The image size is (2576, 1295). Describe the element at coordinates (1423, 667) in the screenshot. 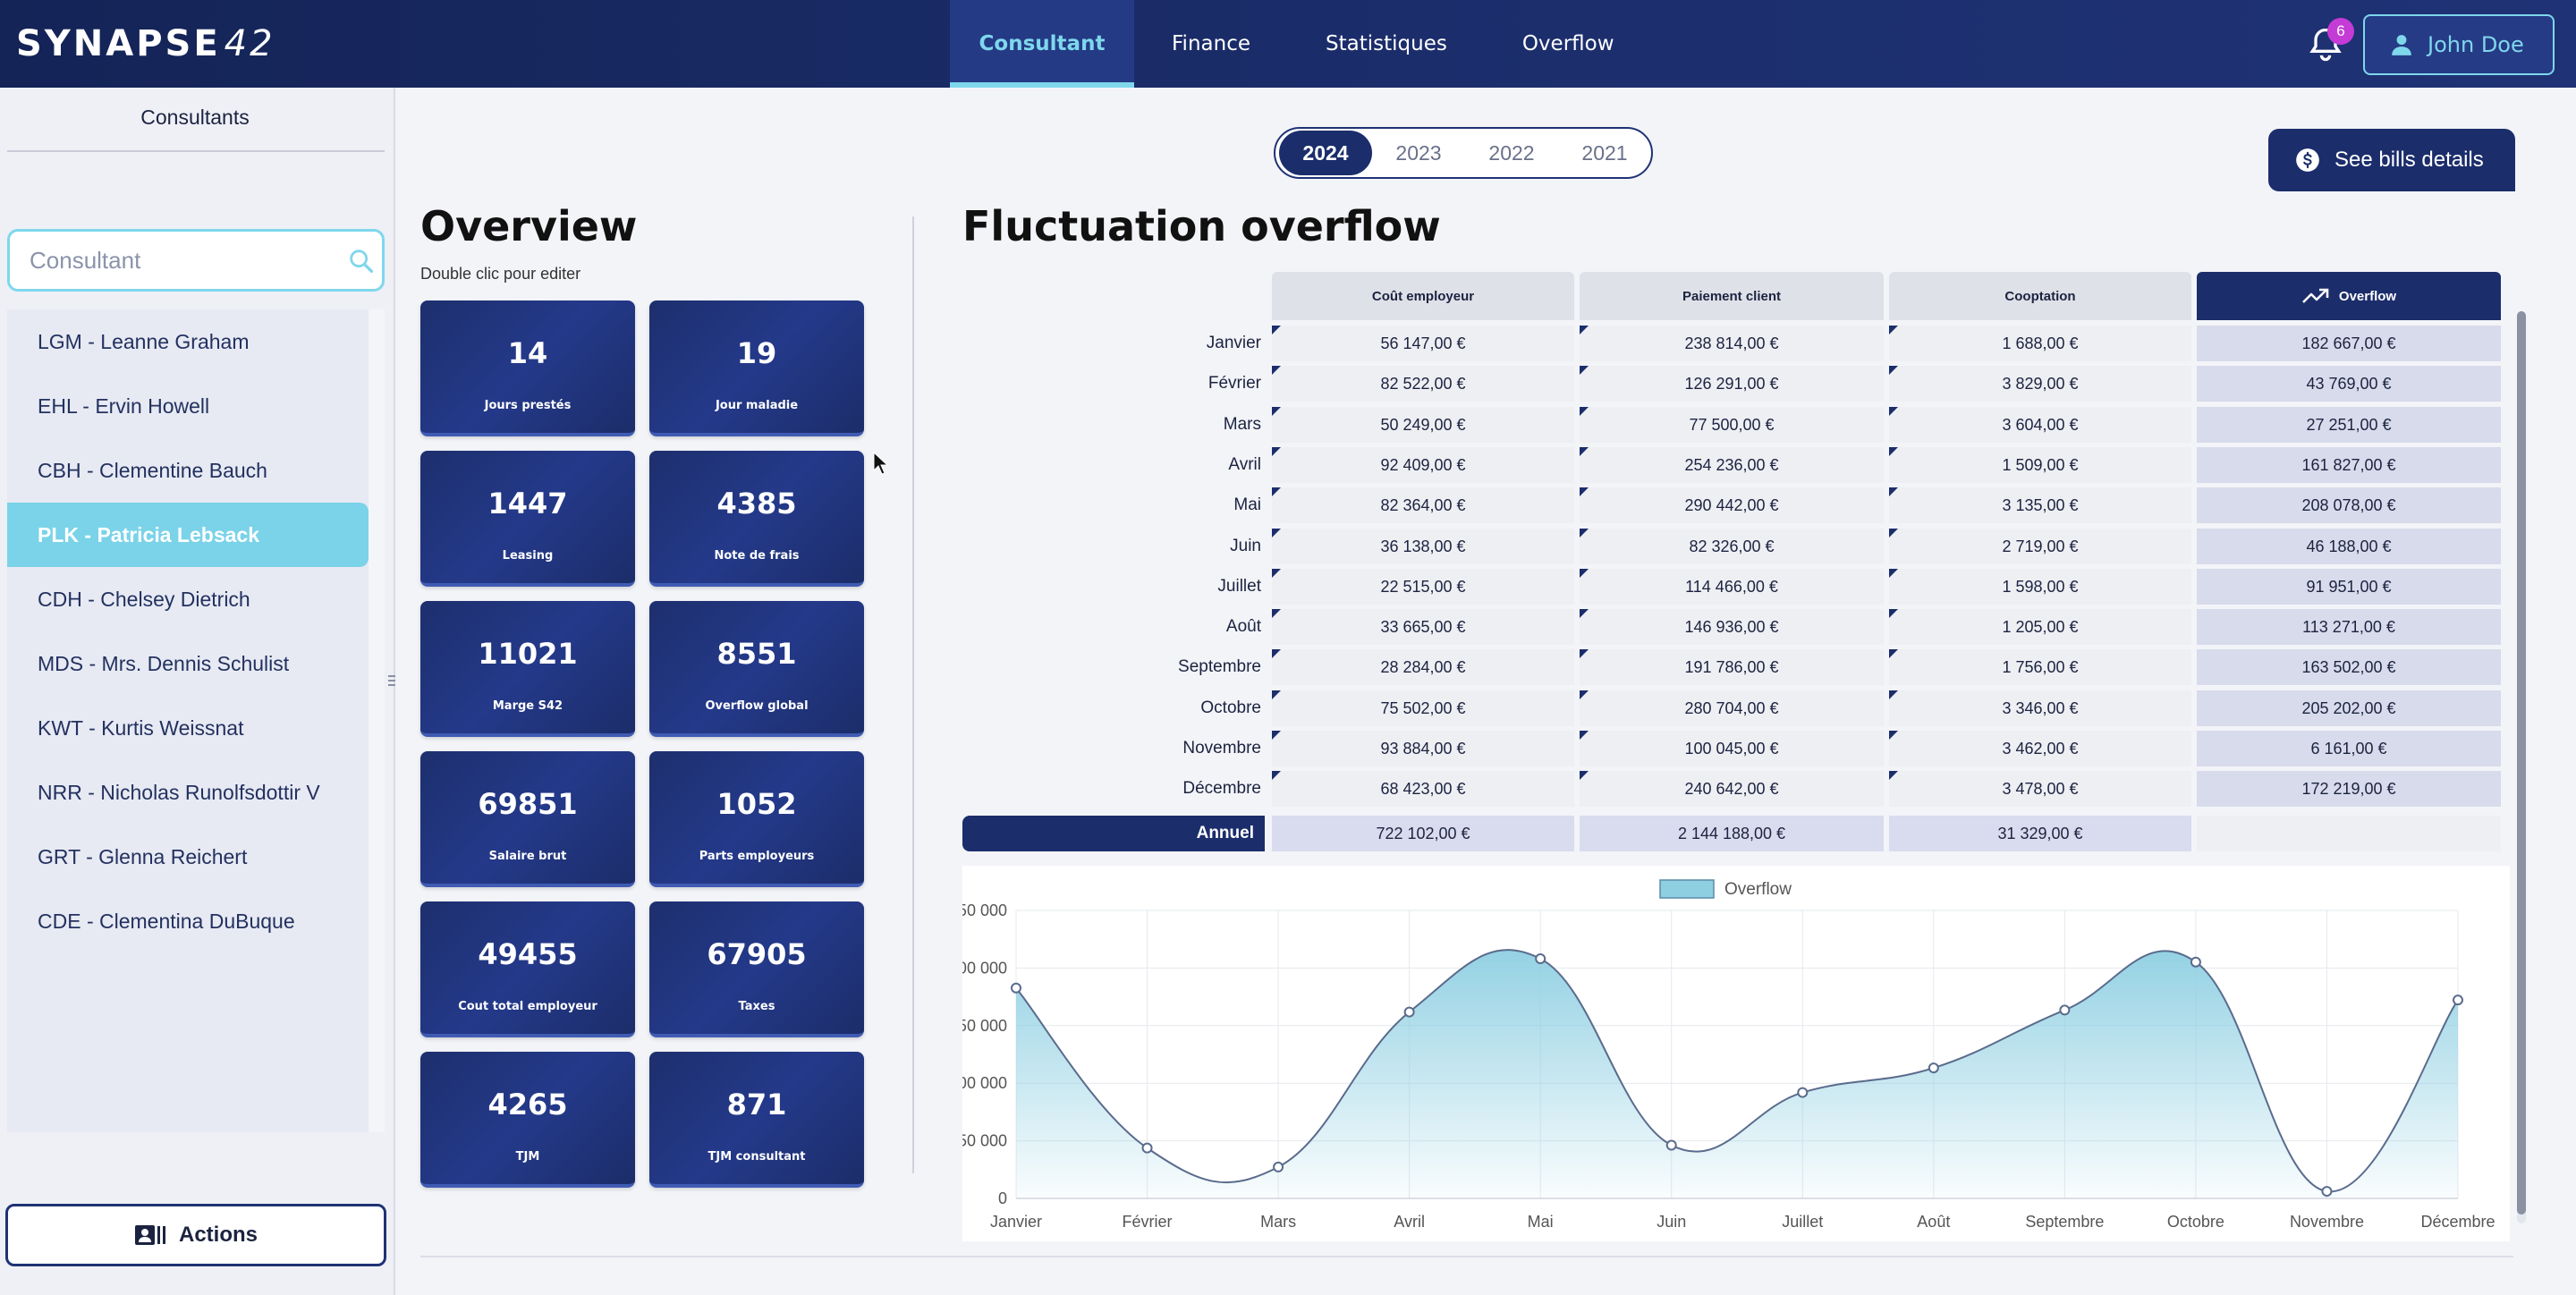

I see `table-cell: 28 284,00 €` at that location.